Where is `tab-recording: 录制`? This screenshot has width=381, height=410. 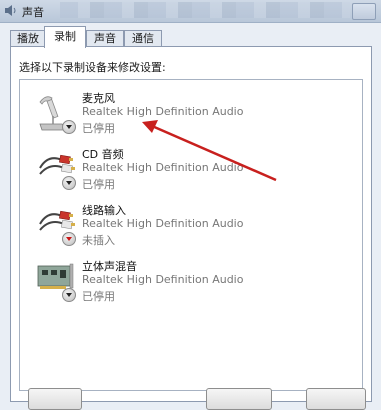 tab-recording: 录制 is located at coordinates (65, 37).